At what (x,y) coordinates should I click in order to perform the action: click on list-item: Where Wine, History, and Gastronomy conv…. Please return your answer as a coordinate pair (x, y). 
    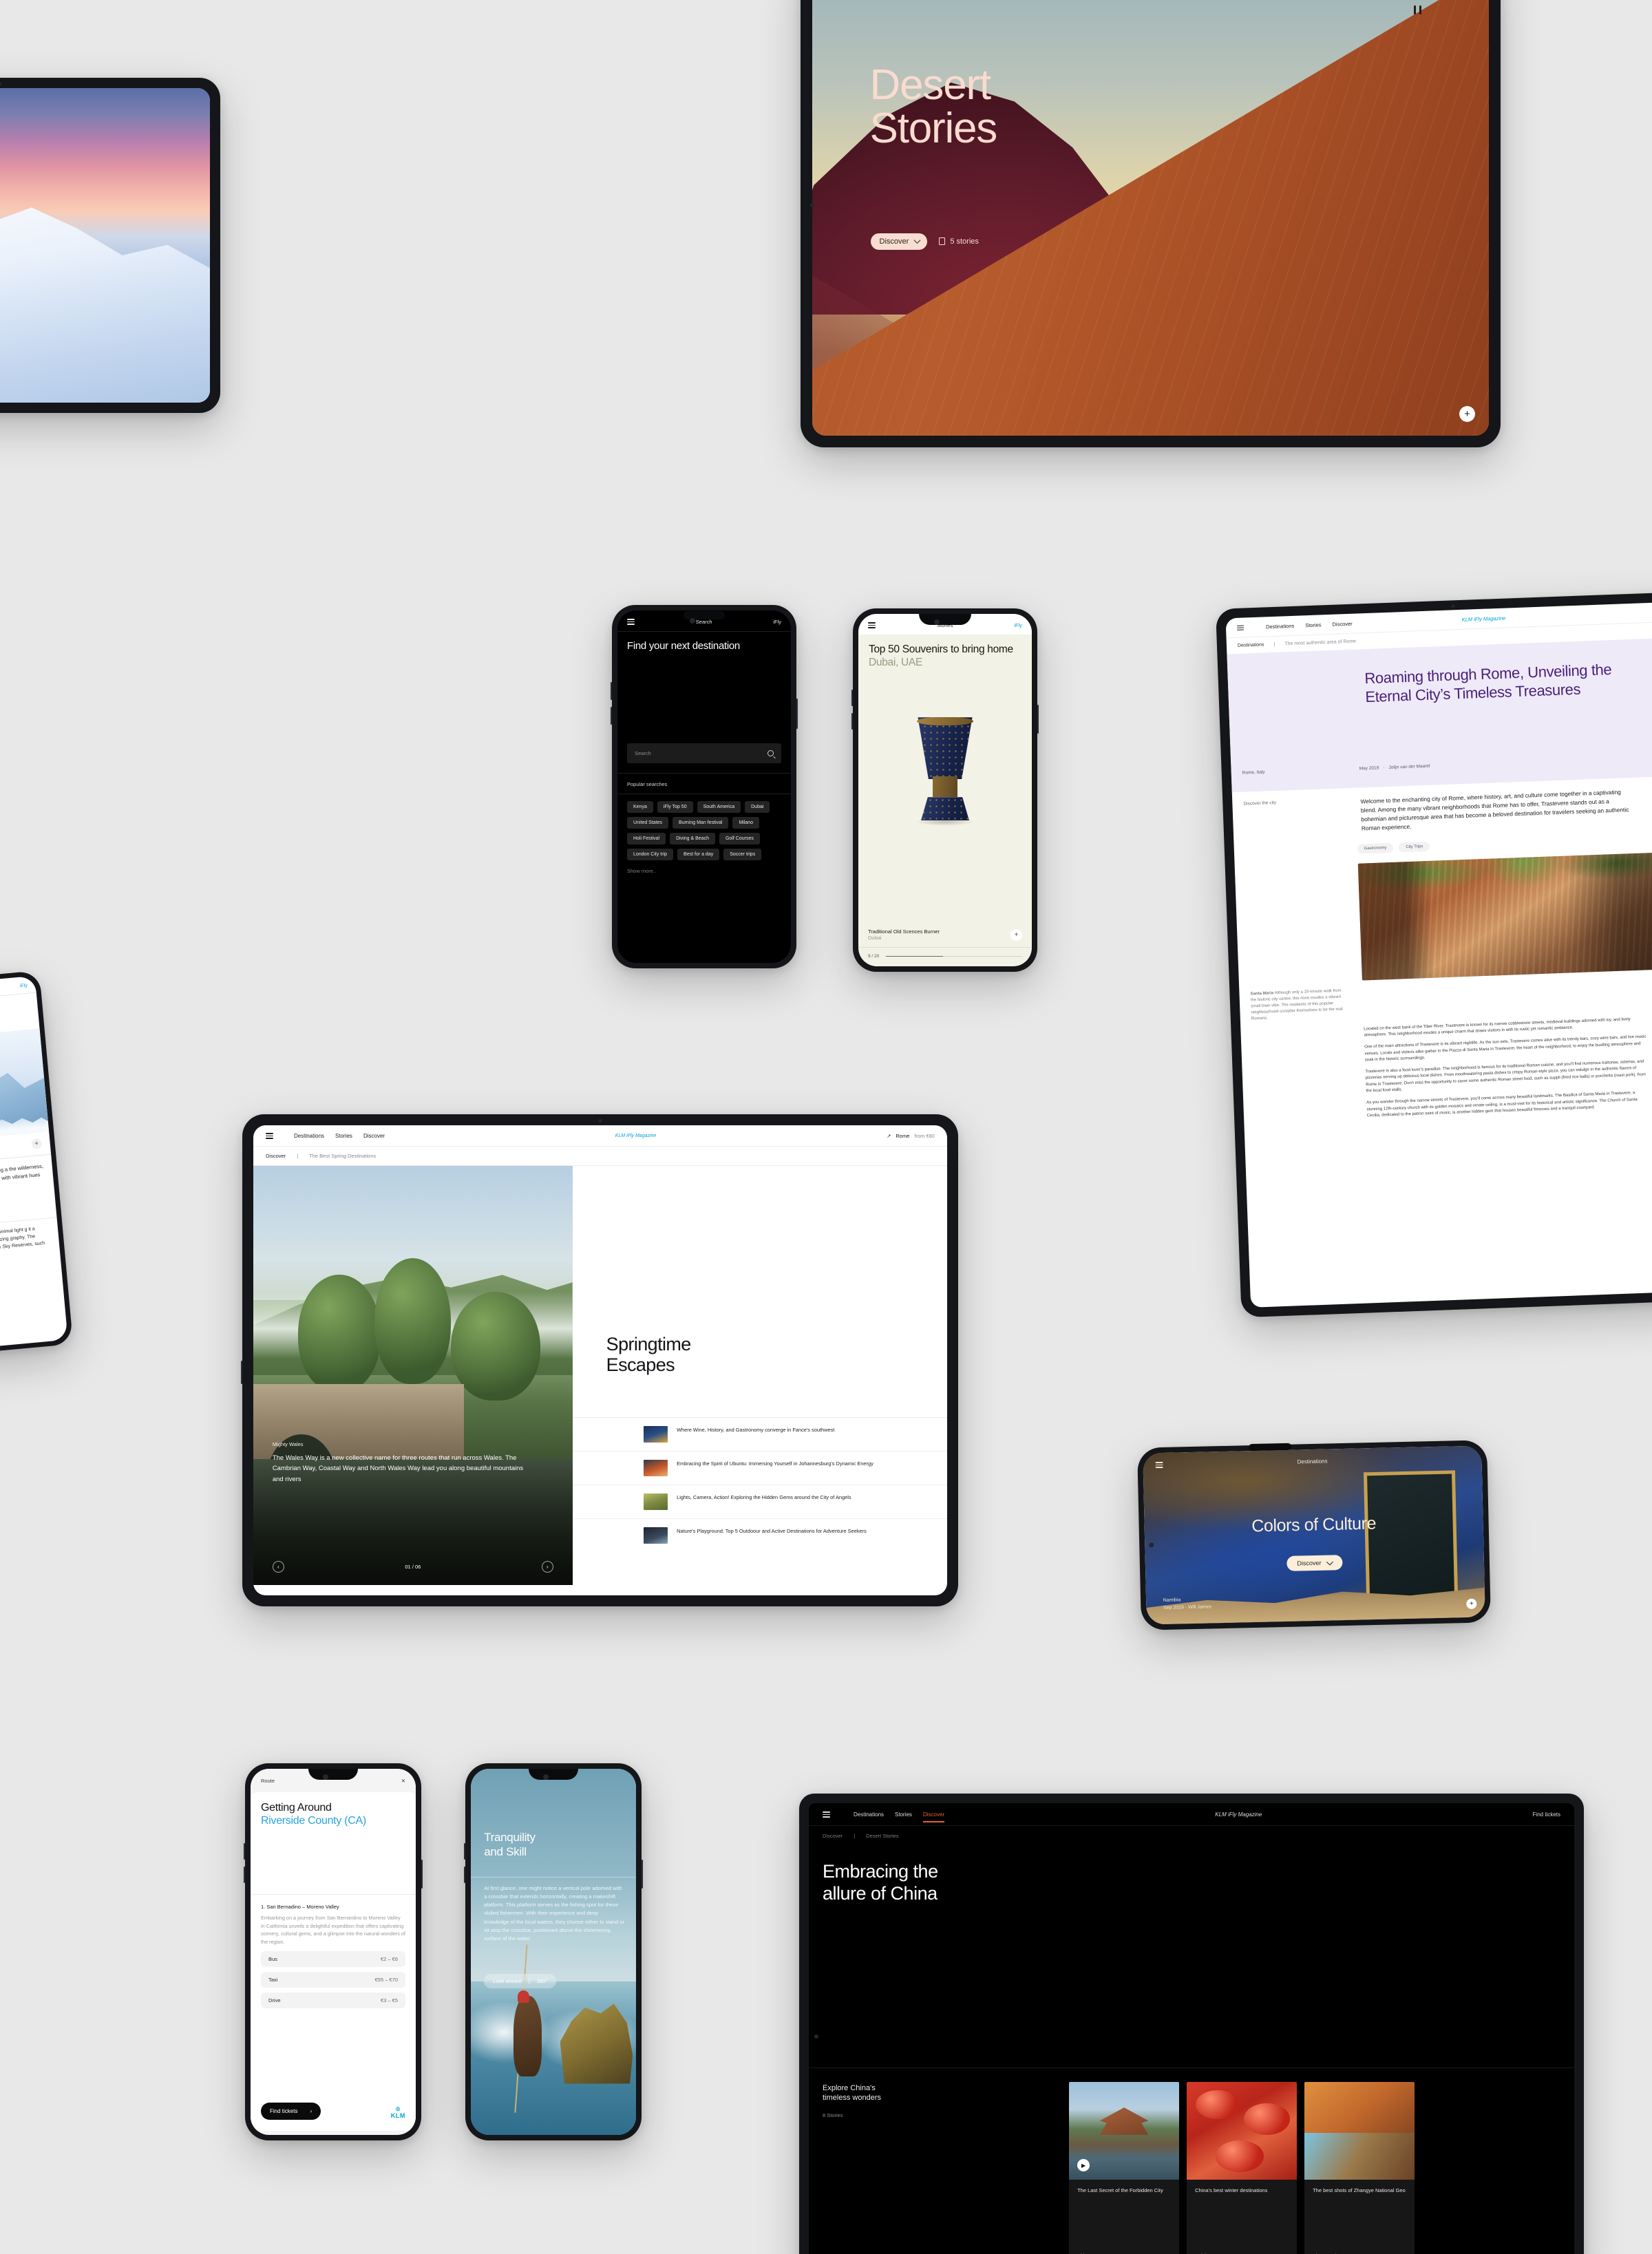
    Looking at the image, I should click on (760, 1434).